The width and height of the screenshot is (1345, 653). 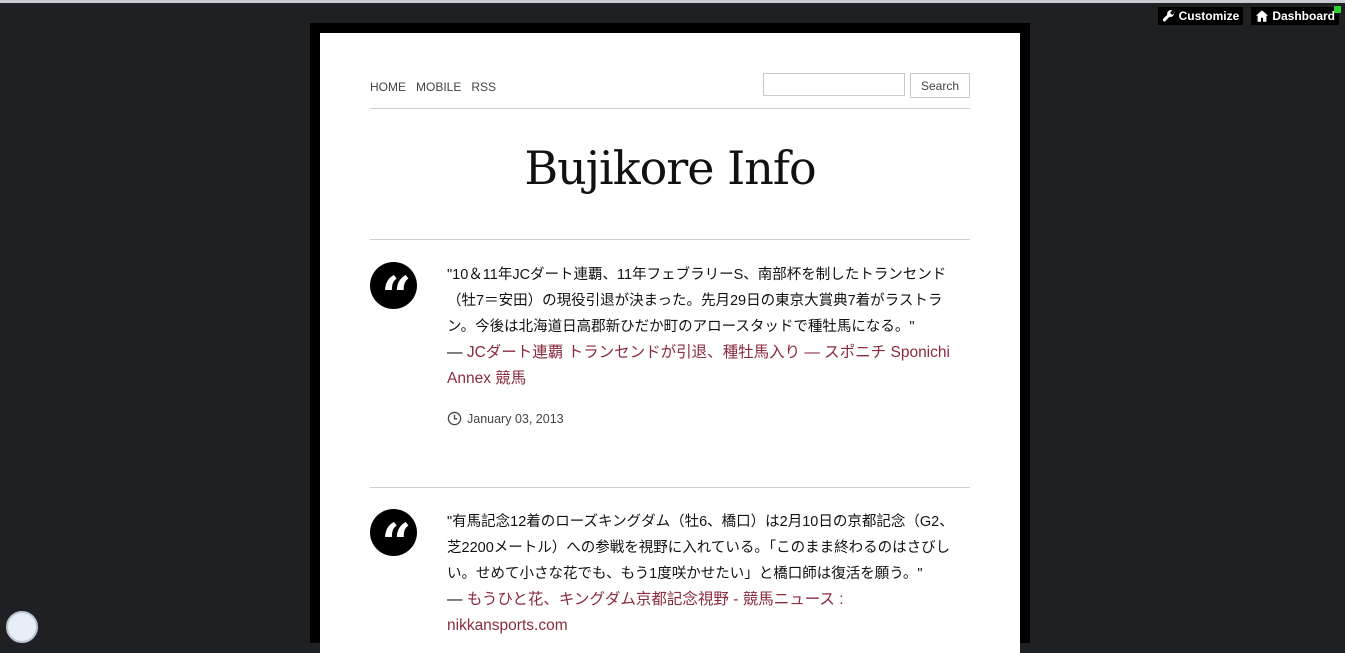 I want to click on customize-label: Customize, so click(x=1209, y=16).